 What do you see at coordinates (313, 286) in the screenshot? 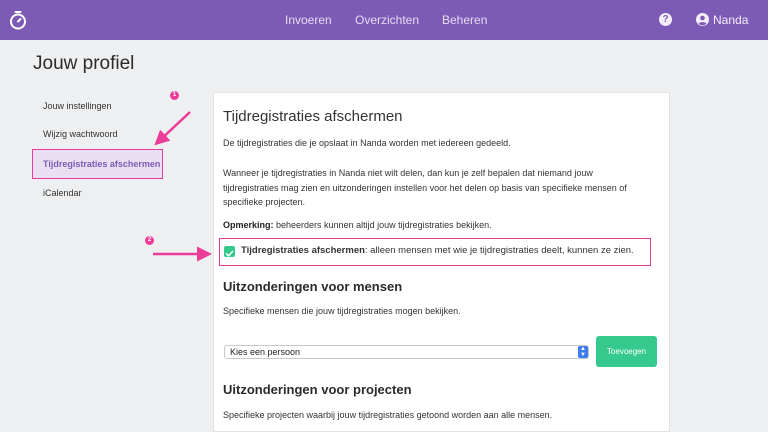
I see `people-exceptions-title: Uitzonderingen voor mensen` at bounding box center [313, 286].